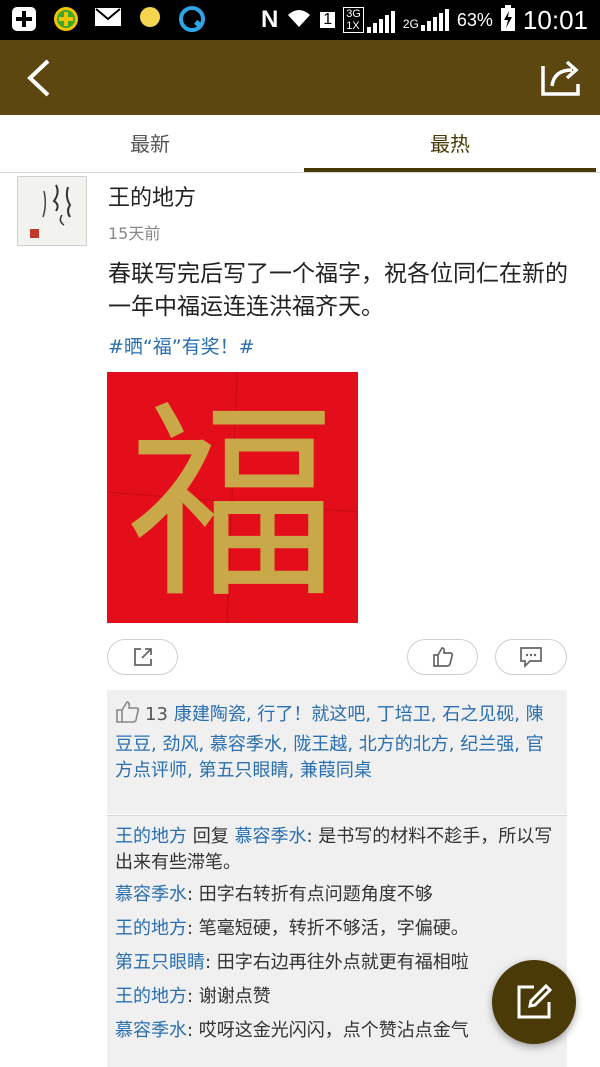 The height and width of the screenshot is (1067, 600). What do you see at coordinates (474, 19) in the screenshot?
I see `battery-percent: 63%` at bounding box center [474, 19].